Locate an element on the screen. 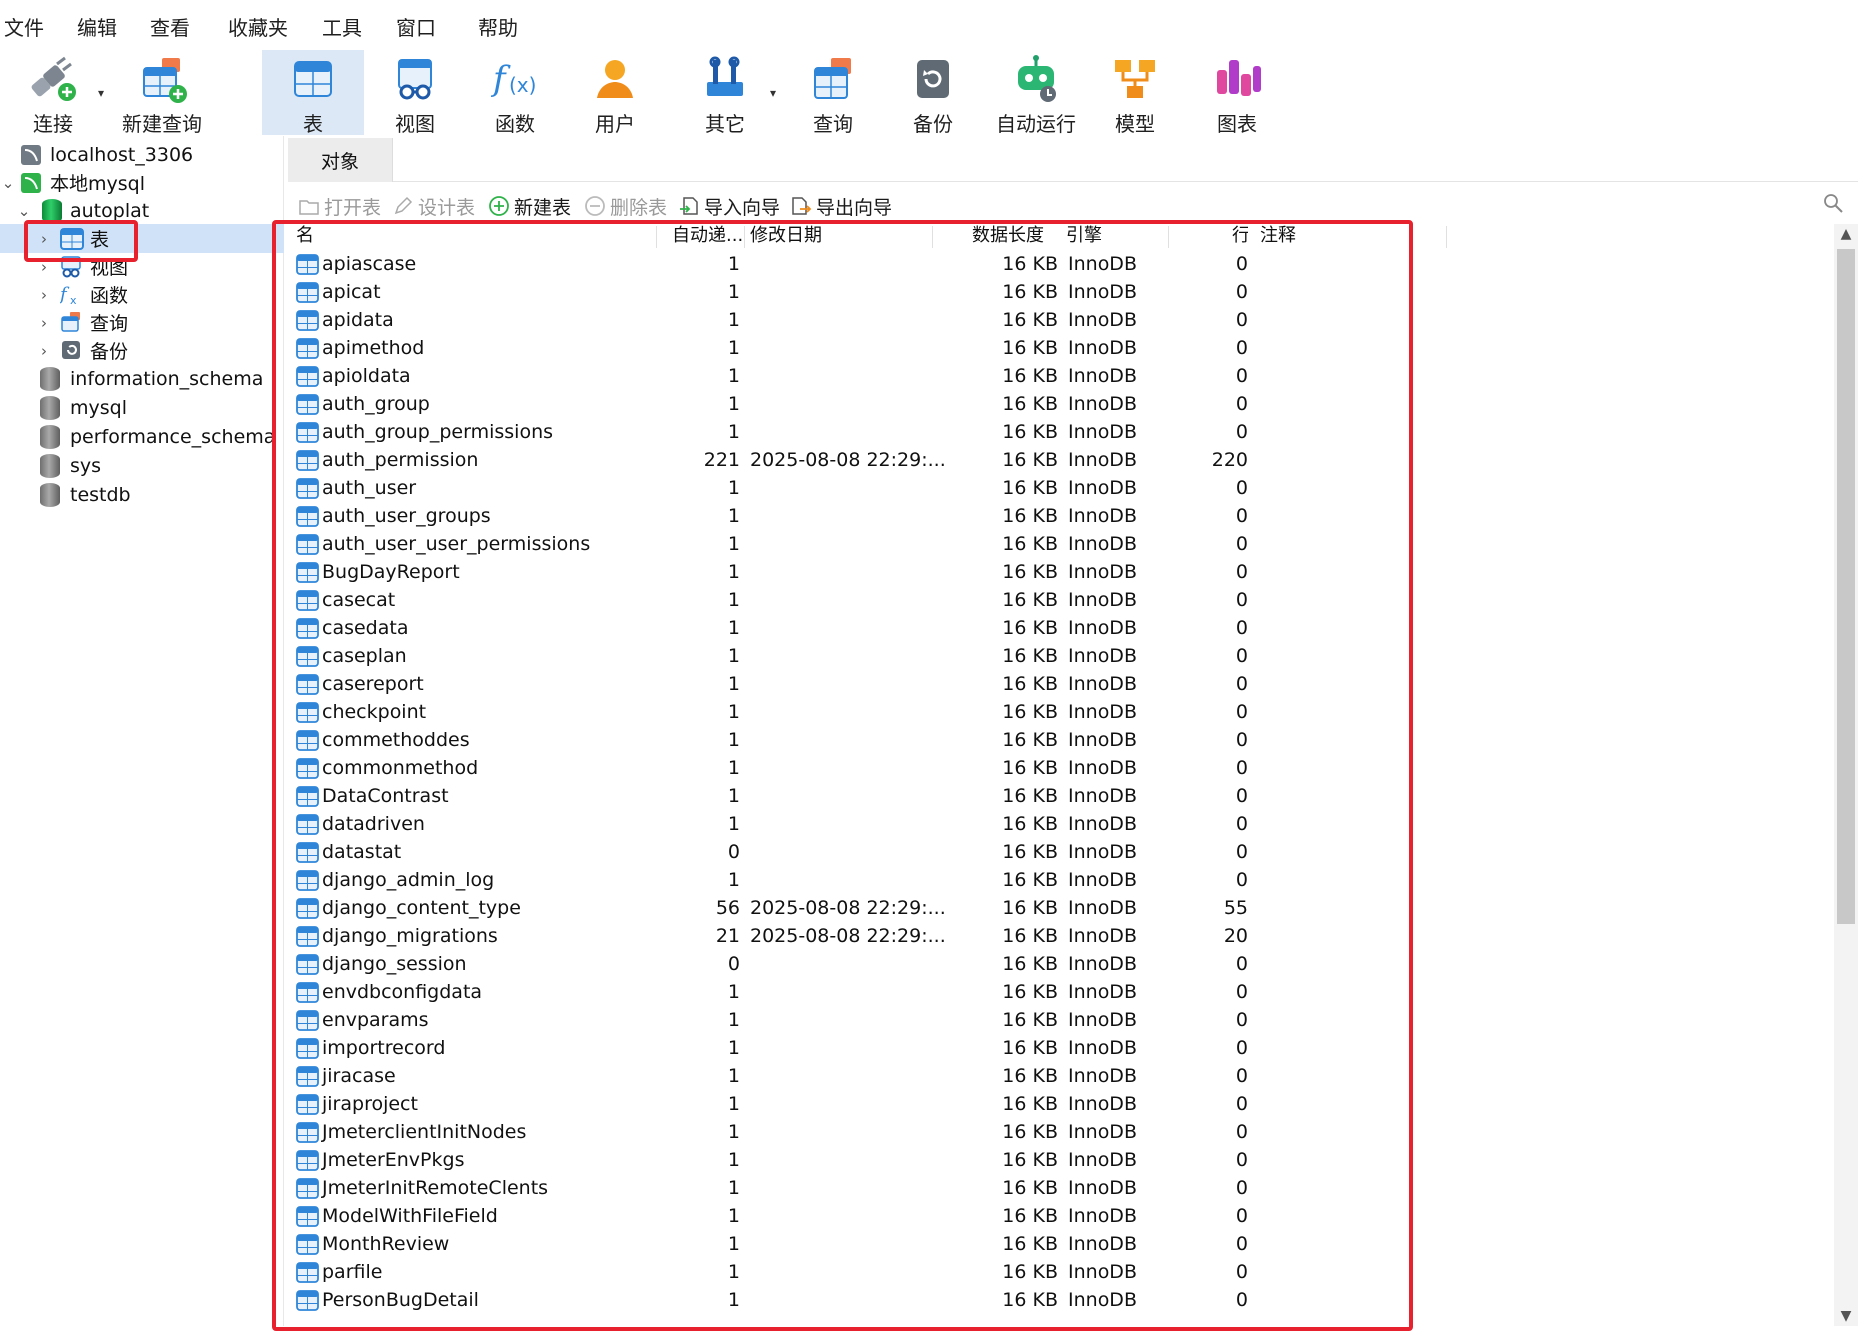  toolbar-user-button: 用户 is located at coordinates (615, 93).